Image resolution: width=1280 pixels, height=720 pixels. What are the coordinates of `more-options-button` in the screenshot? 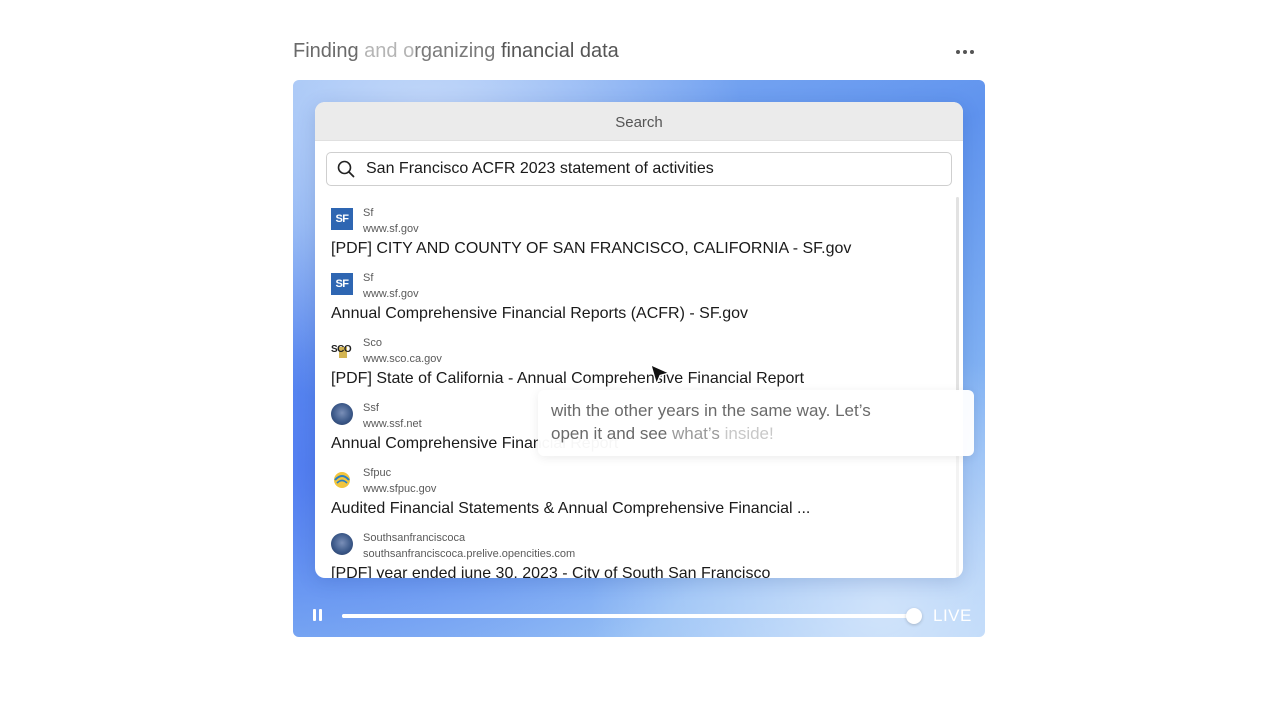 It's located at (965, 52).